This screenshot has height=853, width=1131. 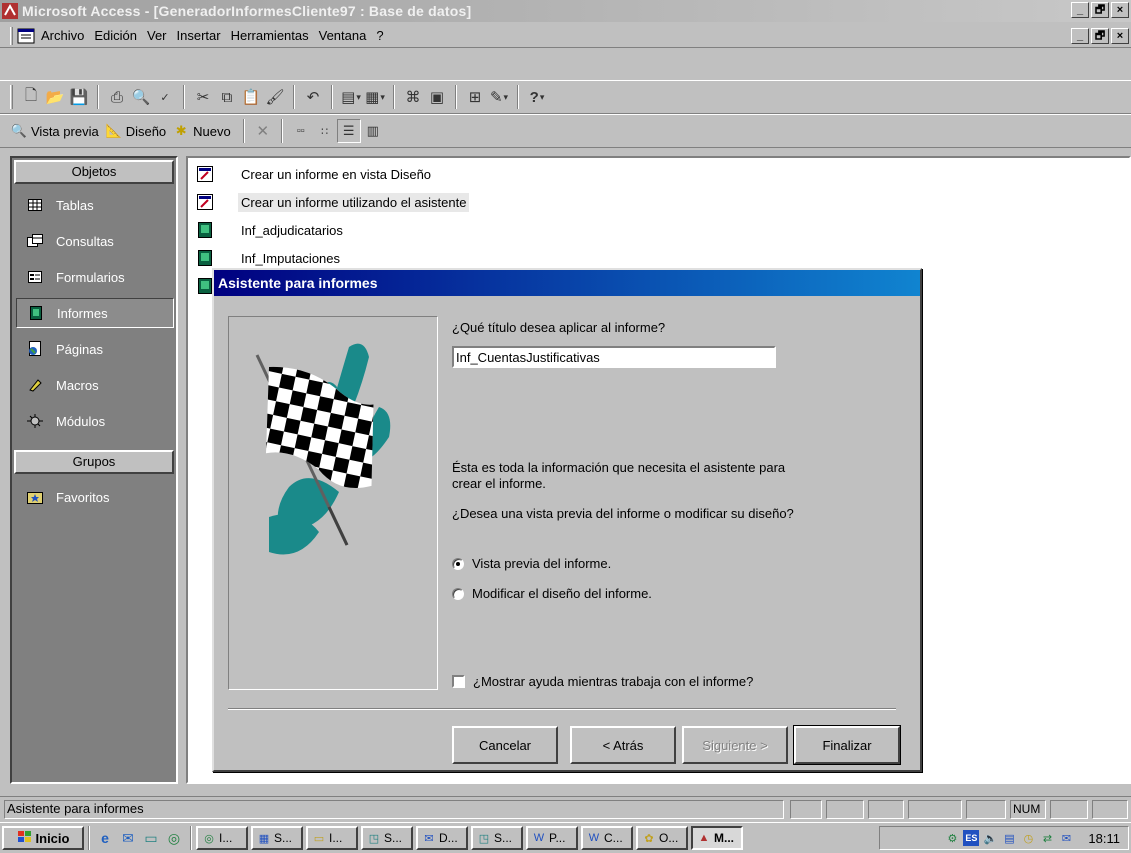 What do you see at coordinates (95, 277) in the screenshot?
I see `object-formularios: Formularios` at bounding box center [95, 277].